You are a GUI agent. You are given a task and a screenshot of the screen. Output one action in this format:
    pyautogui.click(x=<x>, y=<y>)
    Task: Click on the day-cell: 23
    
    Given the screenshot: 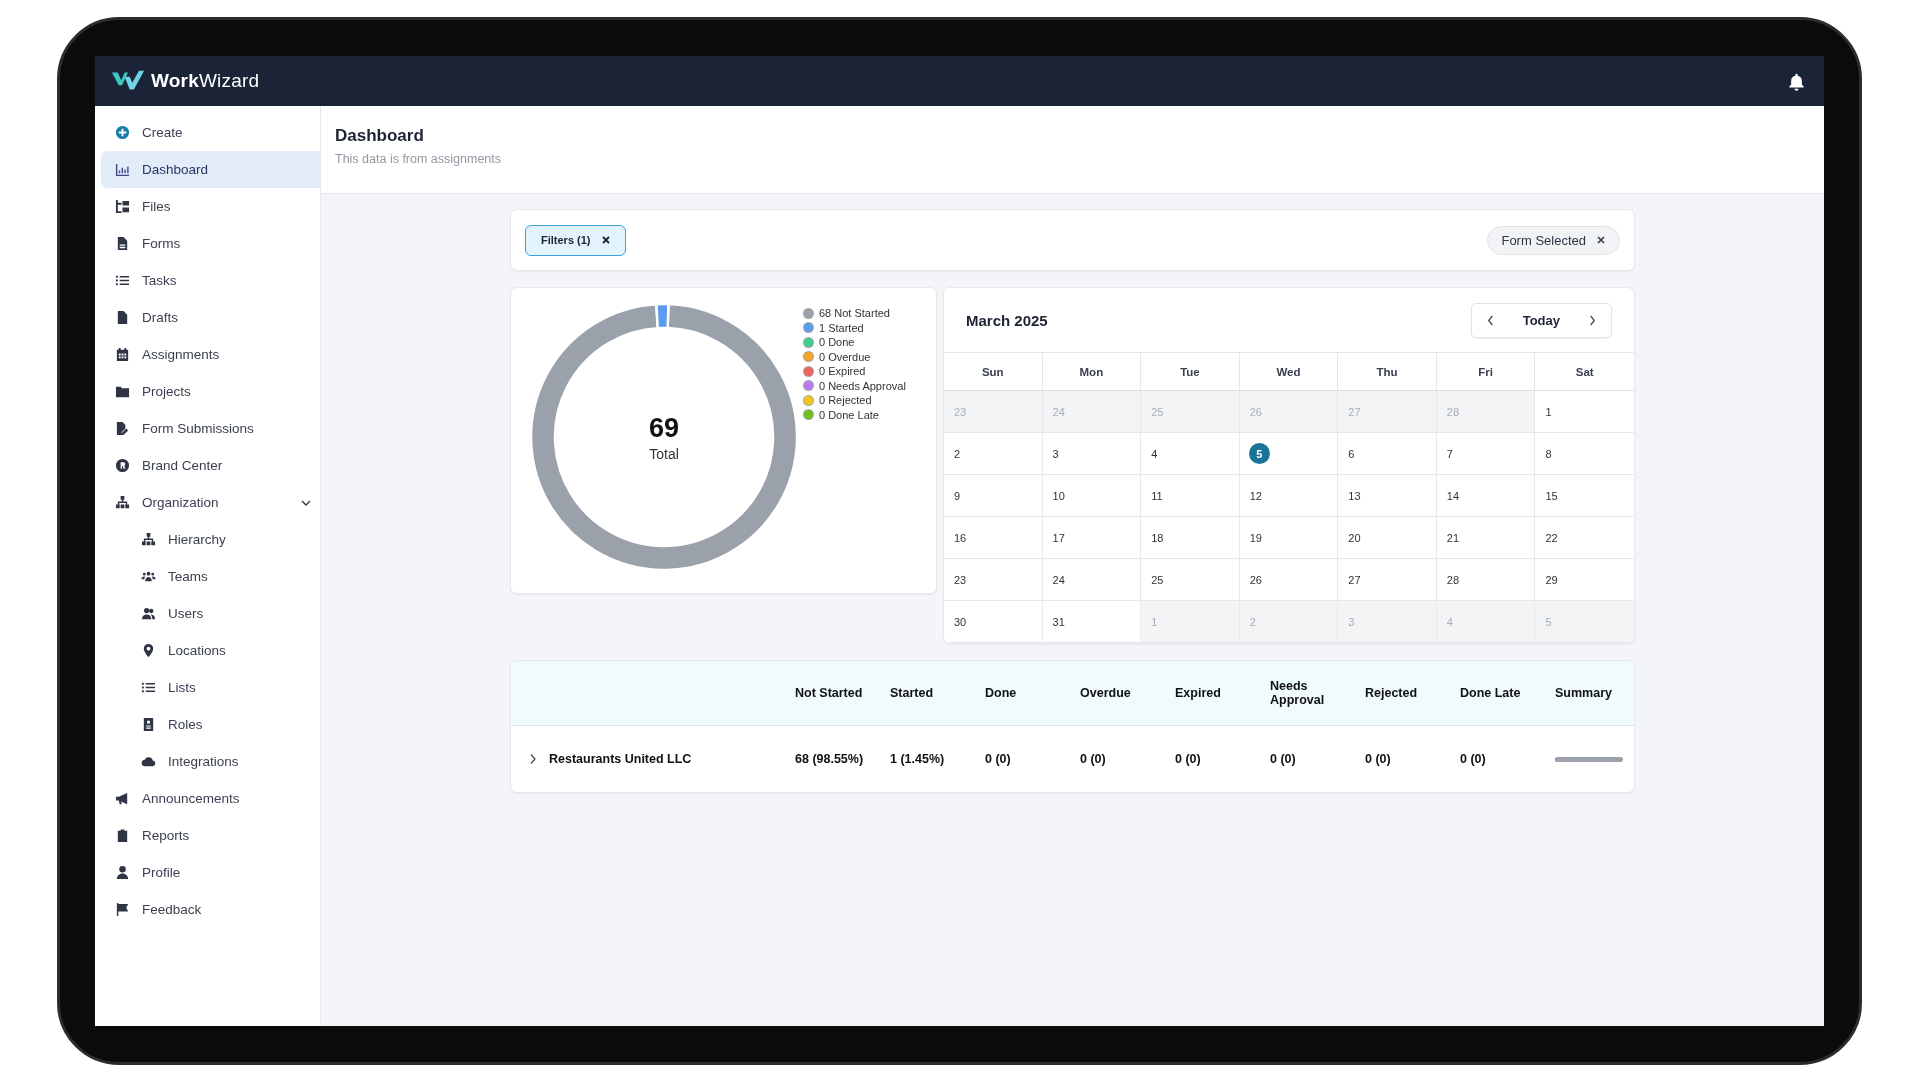 What is the action you would take?
    pyautogui.click(x=993, y=580)
    